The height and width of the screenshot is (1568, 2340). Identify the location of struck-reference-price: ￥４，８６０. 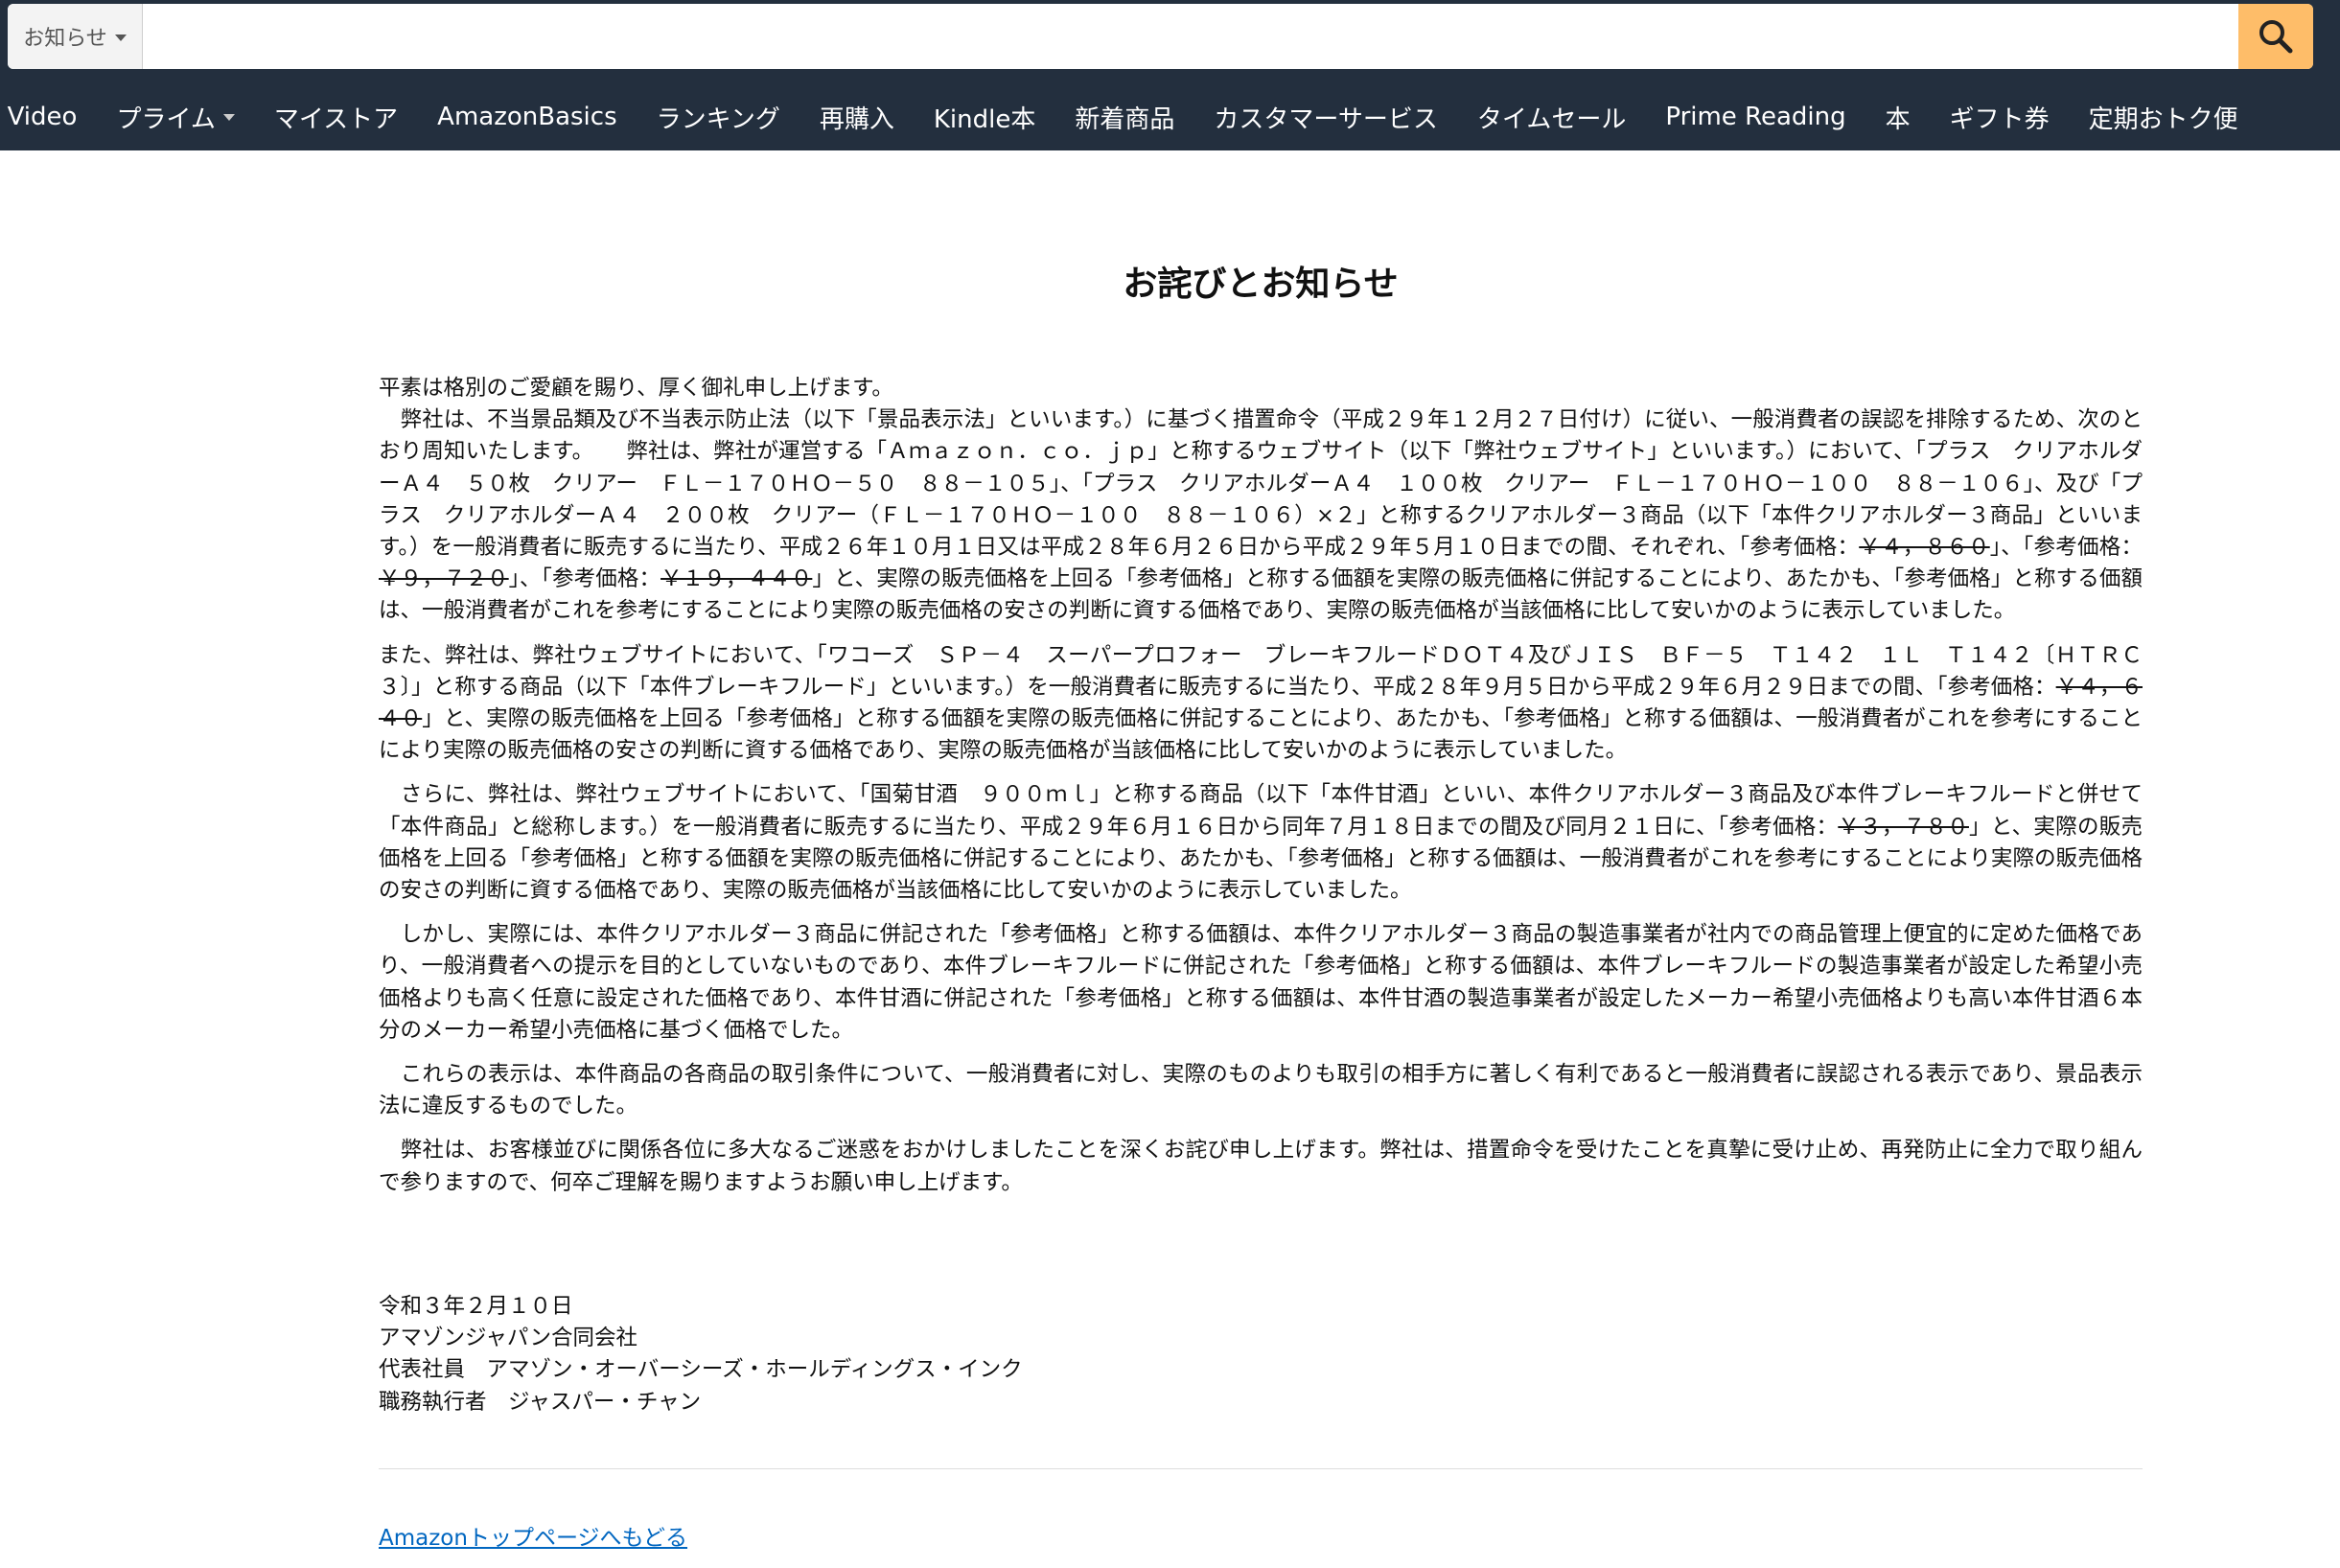
(1924, 548).